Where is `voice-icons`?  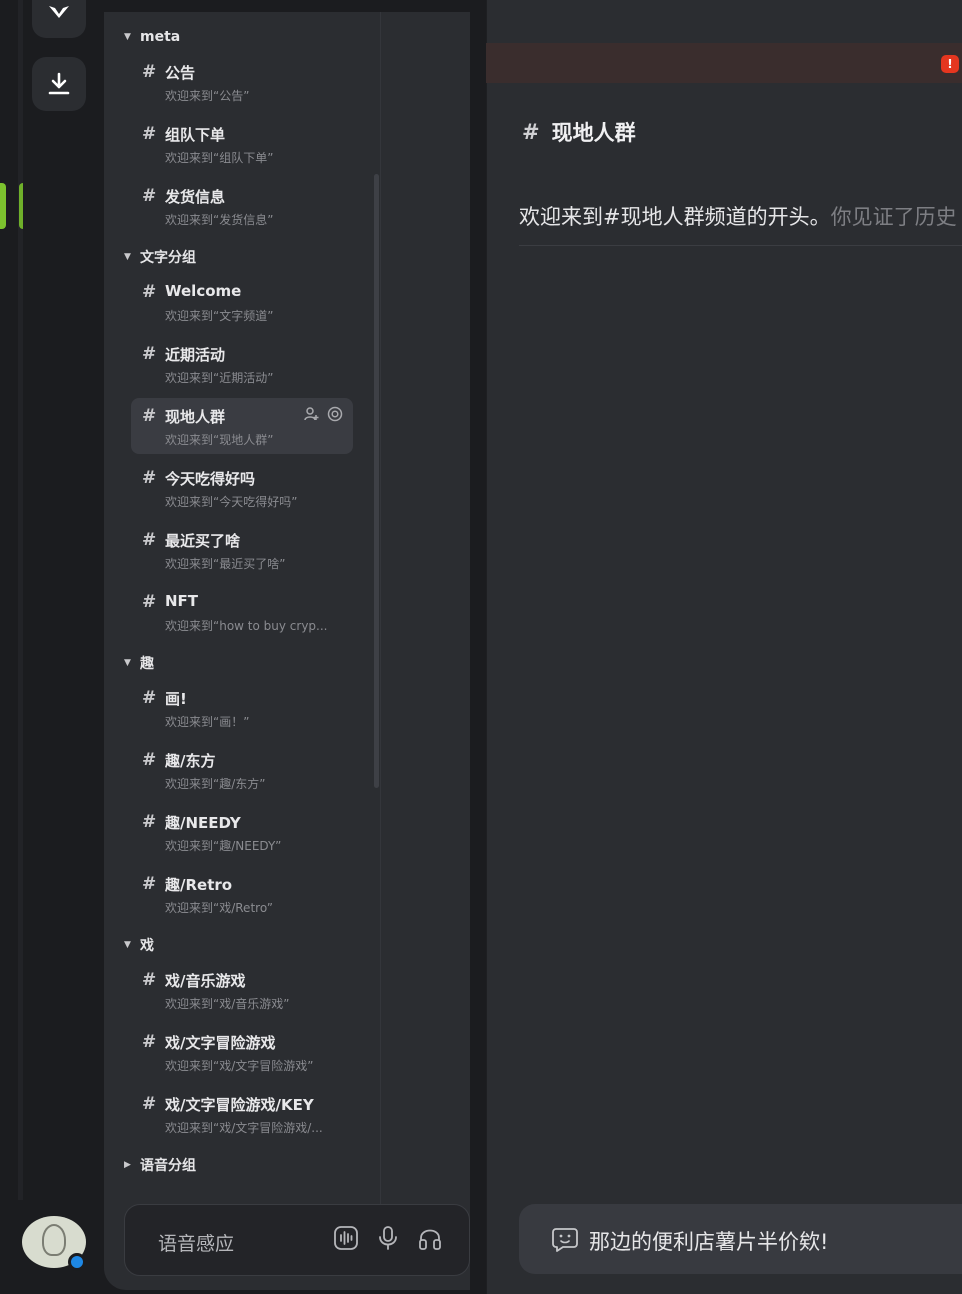 voice-icons is located at coordinates (388, 1238).